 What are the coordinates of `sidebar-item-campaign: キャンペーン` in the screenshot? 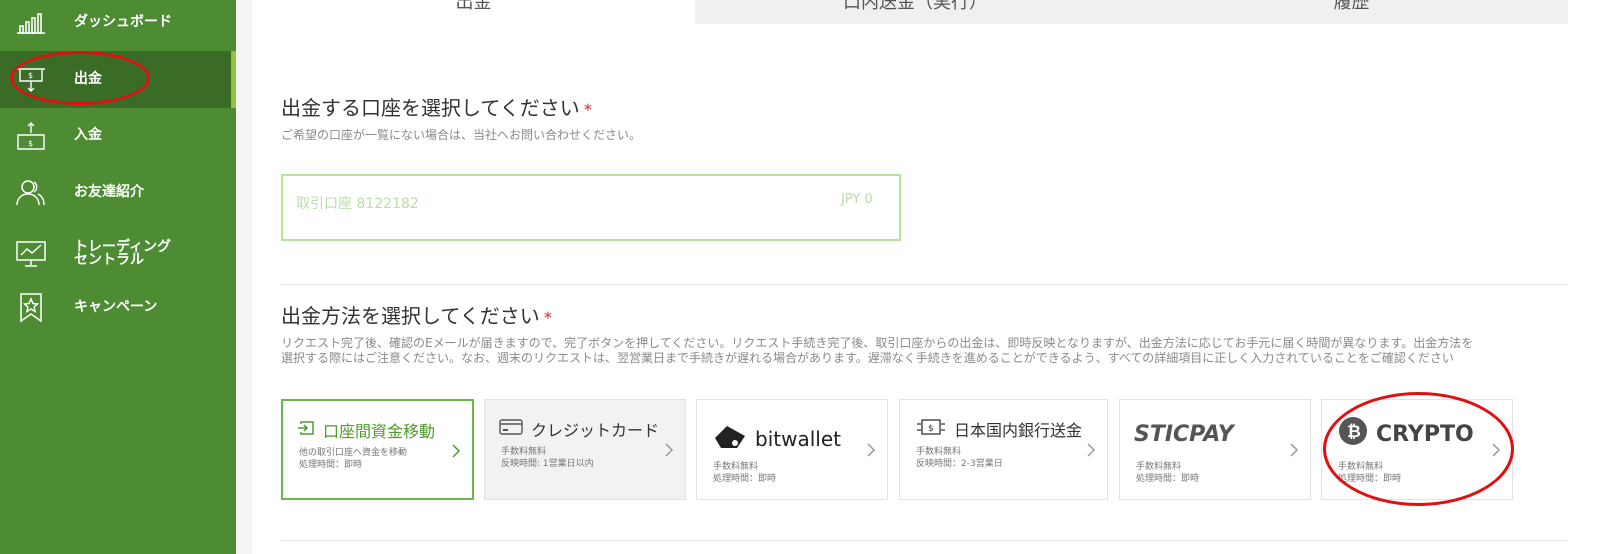 It's located at (118, 307).